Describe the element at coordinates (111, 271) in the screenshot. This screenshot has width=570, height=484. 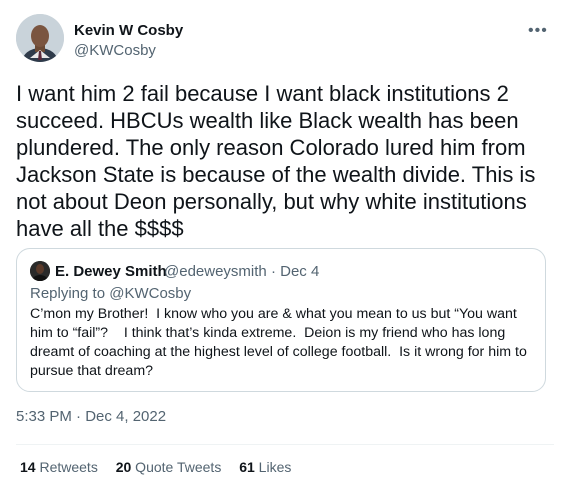
I see `quoted-author-name: E. Dewey Smith` at that location.